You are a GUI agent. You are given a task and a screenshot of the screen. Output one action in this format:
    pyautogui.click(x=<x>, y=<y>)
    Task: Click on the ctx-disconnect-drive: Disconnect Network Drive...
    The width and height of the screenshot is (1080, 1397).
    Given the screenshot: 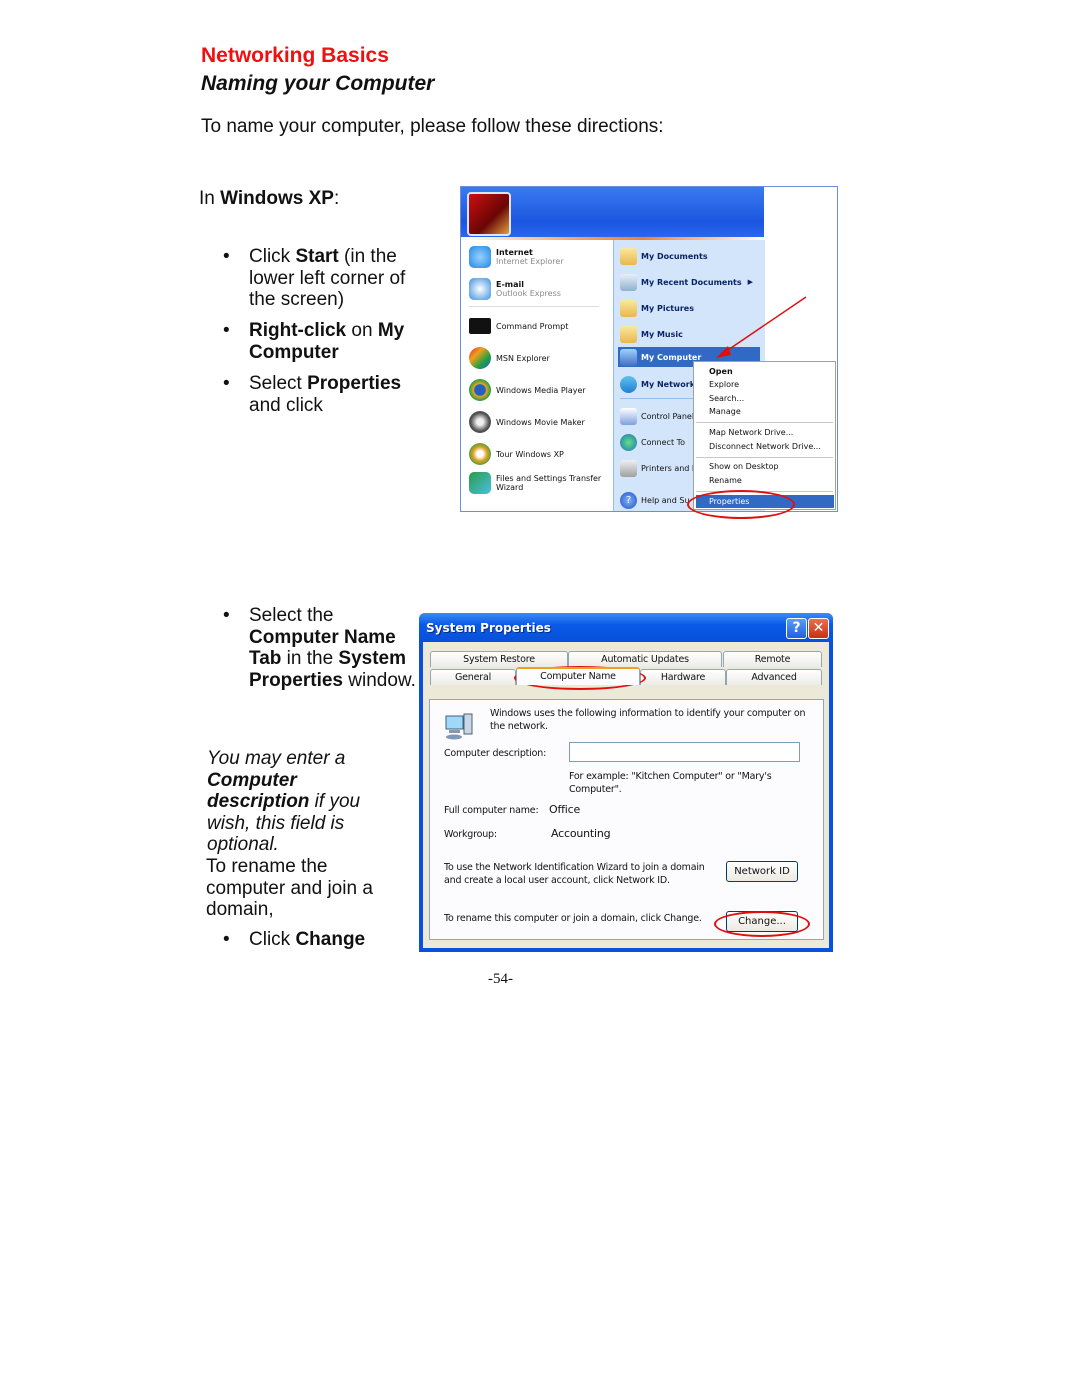 What is the action you would take?
    pyautogui.click(x=765, y=446)
    